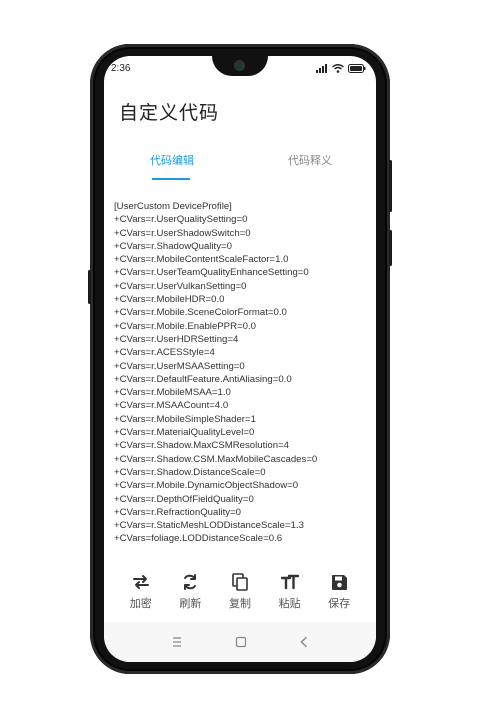 This screenshot has height=714, width=480. What do you see at coordinates (177, 642) in the screenshot?
I see `menu-icon` at bounding box center [177, 642].